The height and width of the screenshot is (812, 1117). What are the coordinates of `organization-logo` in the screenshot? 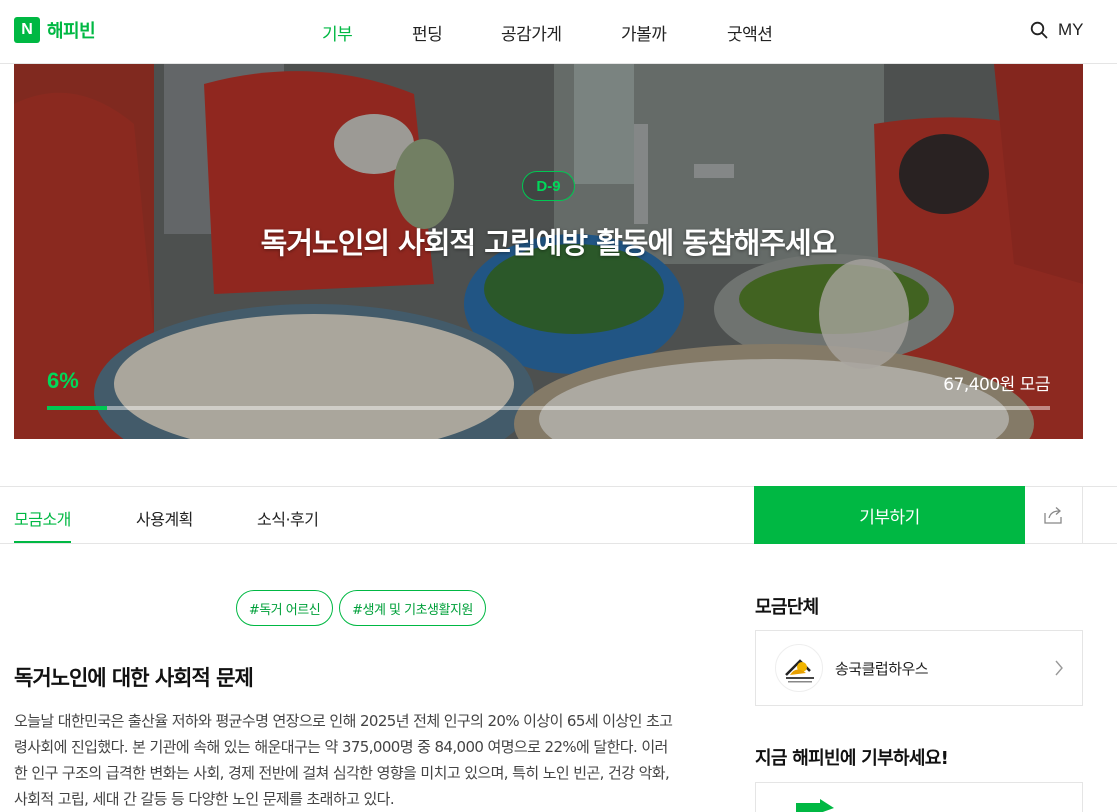 It's located at (799, 668).